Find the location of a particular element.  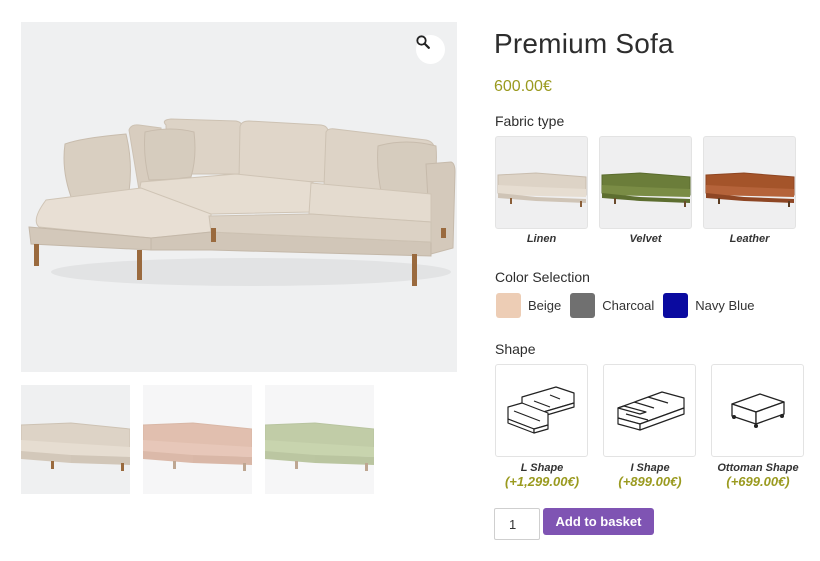

i-shape-sofa-icon is located at coordinates (650, 410).